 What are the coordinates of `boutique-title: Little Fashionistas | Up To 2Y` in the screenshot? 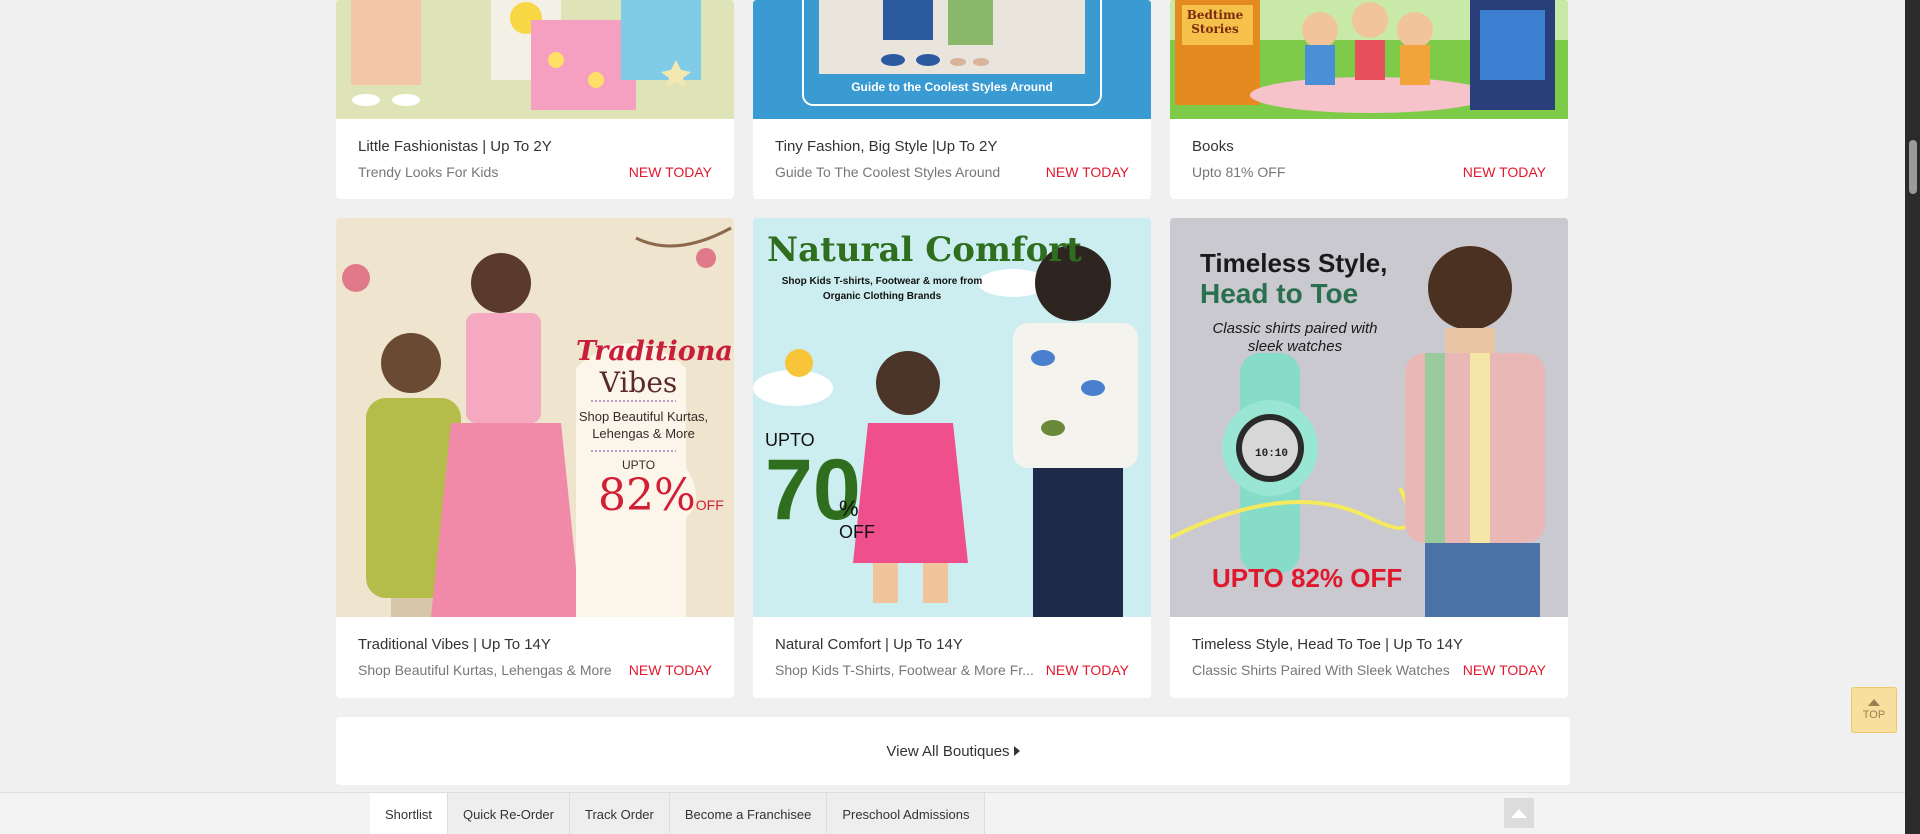 It's located at (536, 147).